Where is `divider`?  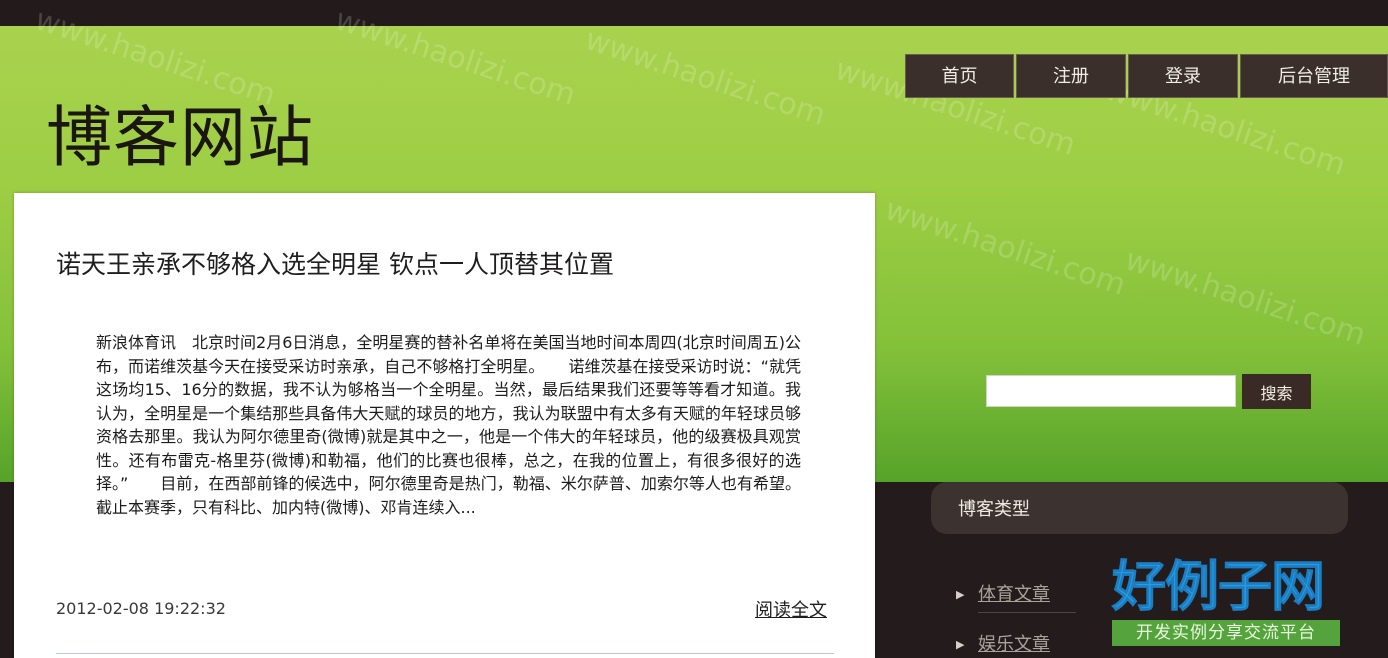
divider is located at coordinates (445, 653).